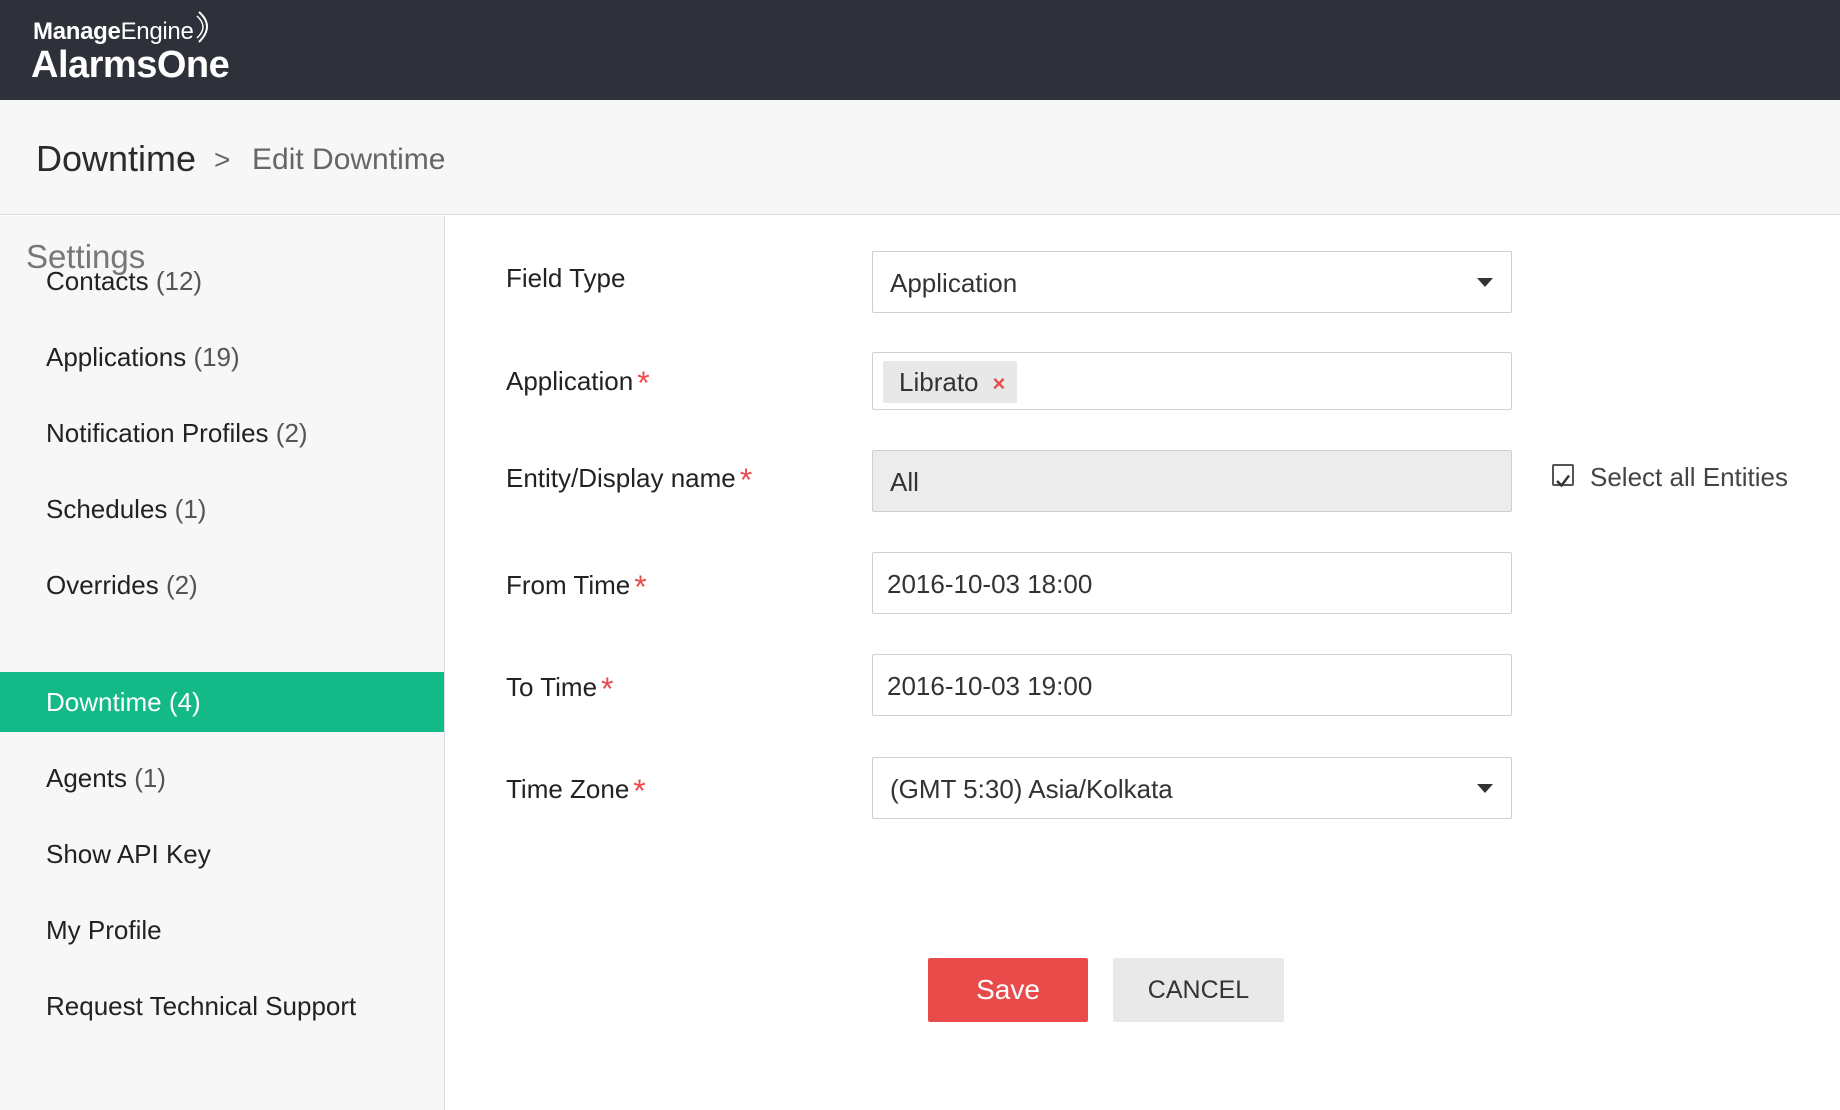  What do you see at coordinates (216, 357) in the screenshot?
I see `sidebar-item-count: (19)` at bounding box center [216, 357].